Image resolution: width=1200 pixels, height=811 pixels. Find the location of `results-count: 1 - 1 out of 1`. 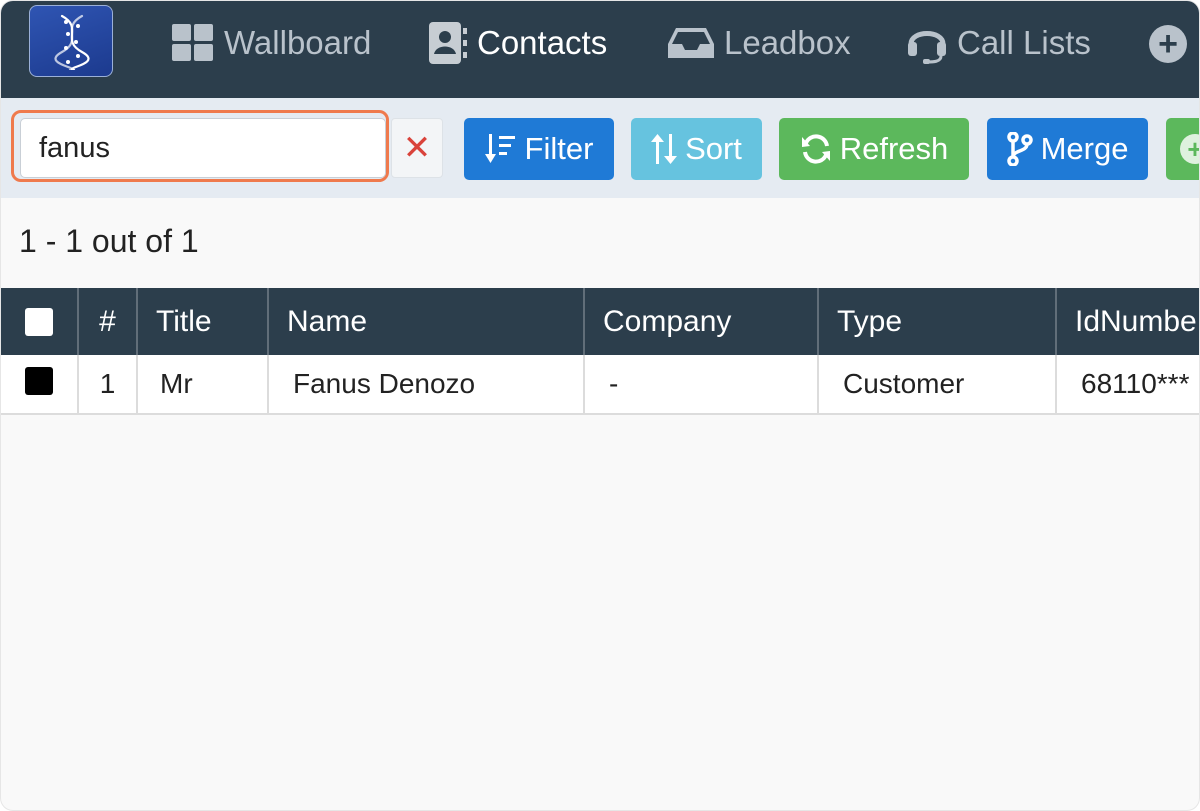

results-count: 1 - 1 out of 1 is located at coordinates (109, 241).